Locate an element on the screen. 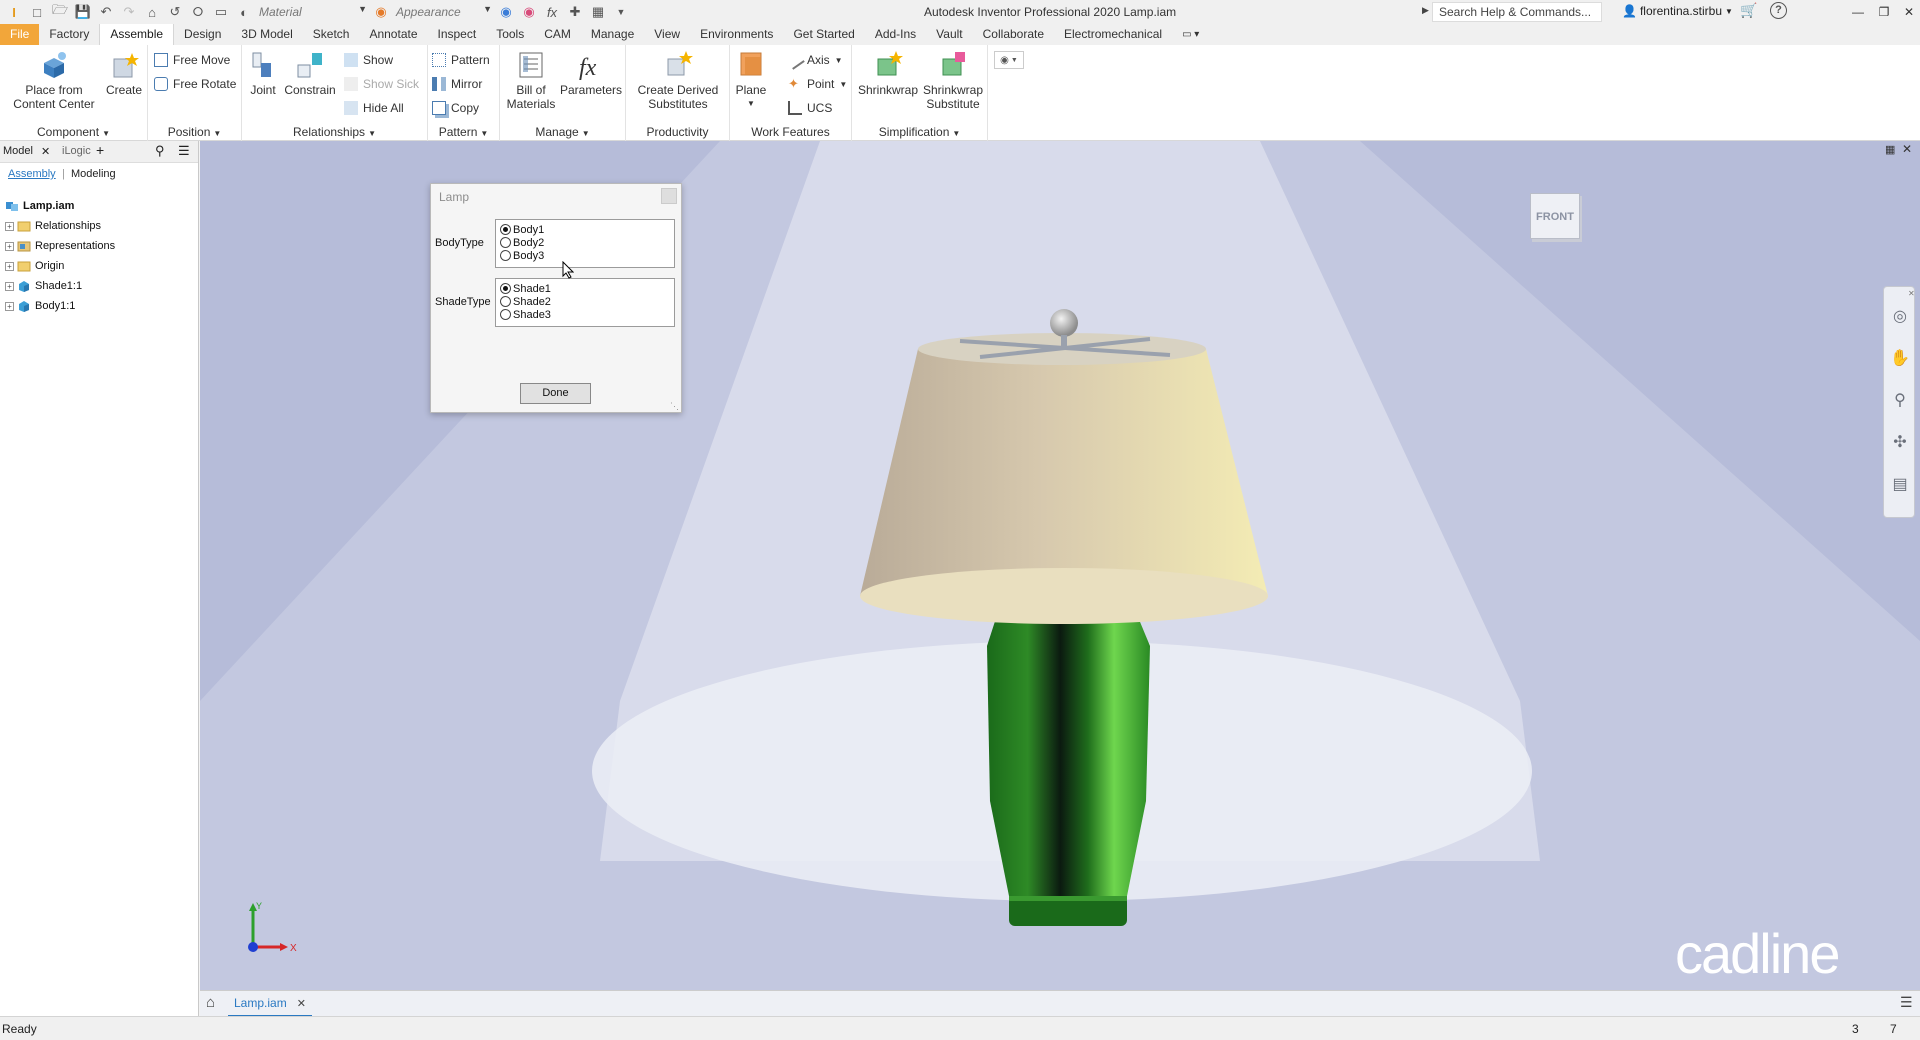 The width and height of the screenshot is (1920, 1040). function-icon: fx is located at coordinates (552, 12).